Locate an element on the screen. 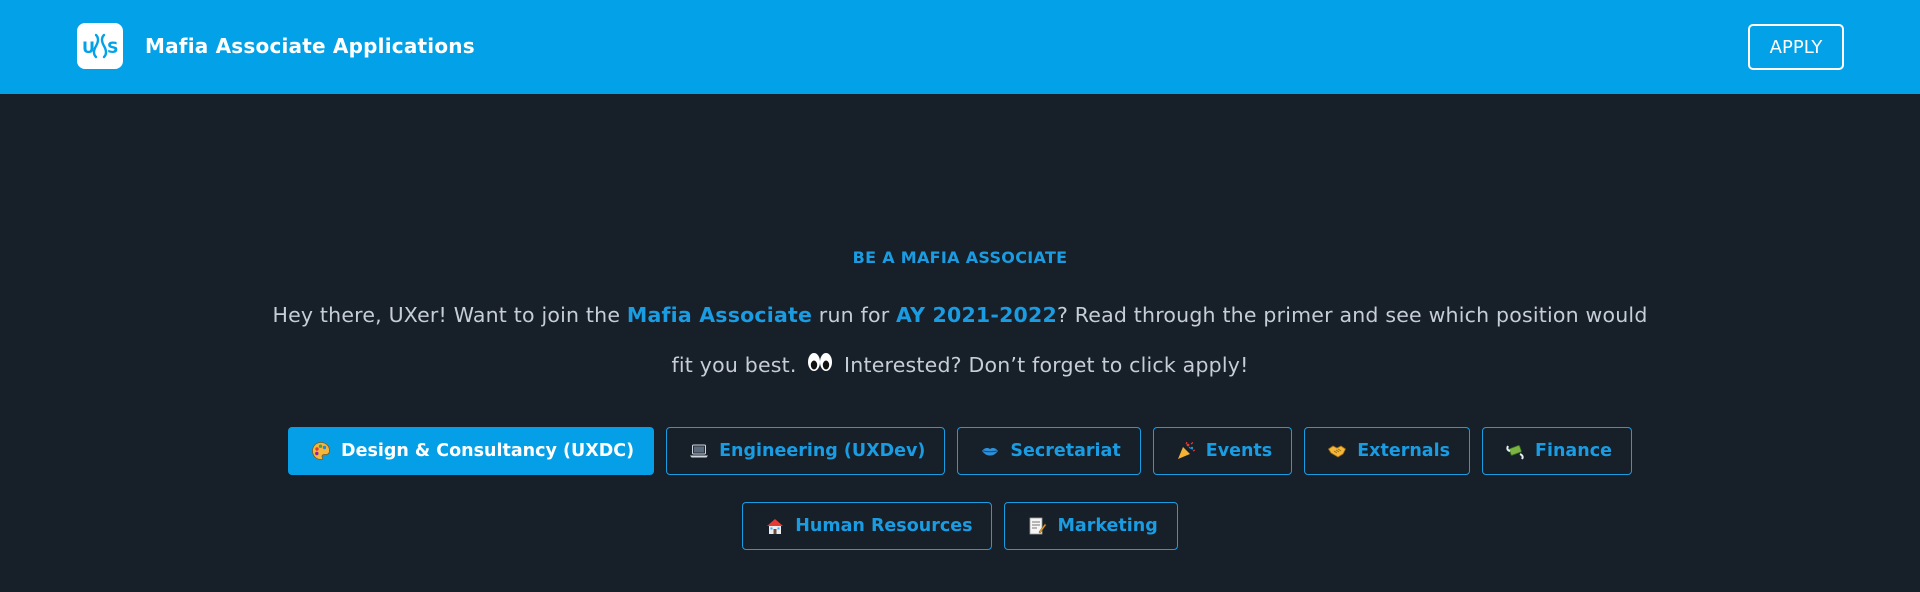 This screenshot has height=592, width=1920. intro-text-2: run for is located at coordinates (854, 315).